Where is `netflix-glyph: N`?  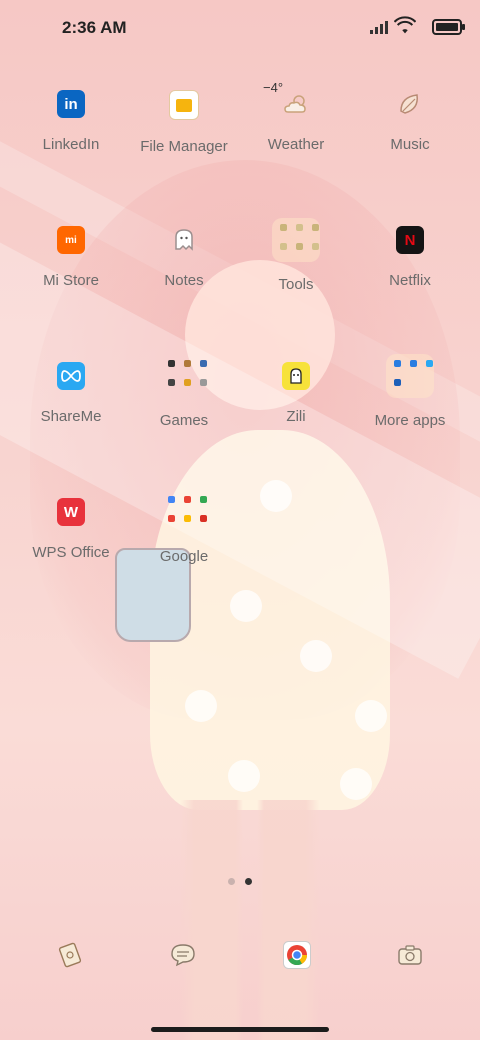
netflix-glyph: N is located at coordinates (410, 240).